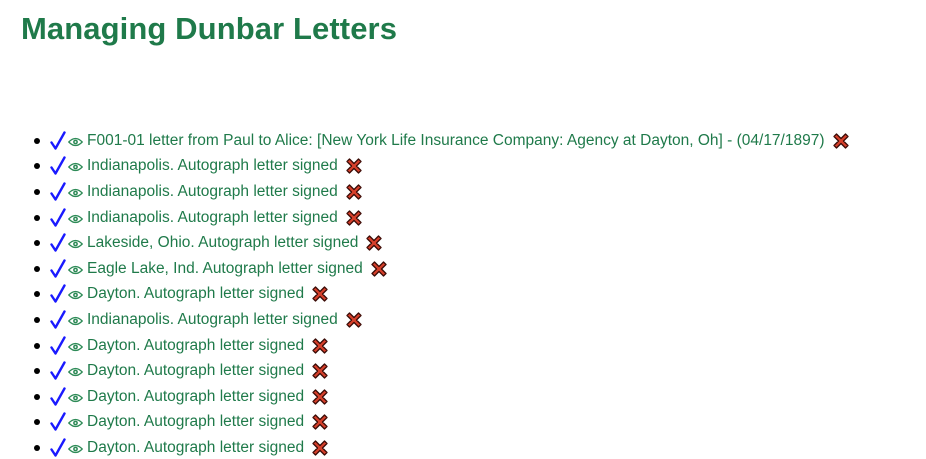  I want to click on list-item: Lakeside, Ohio. Autograph letter signed, so click(440, 243).